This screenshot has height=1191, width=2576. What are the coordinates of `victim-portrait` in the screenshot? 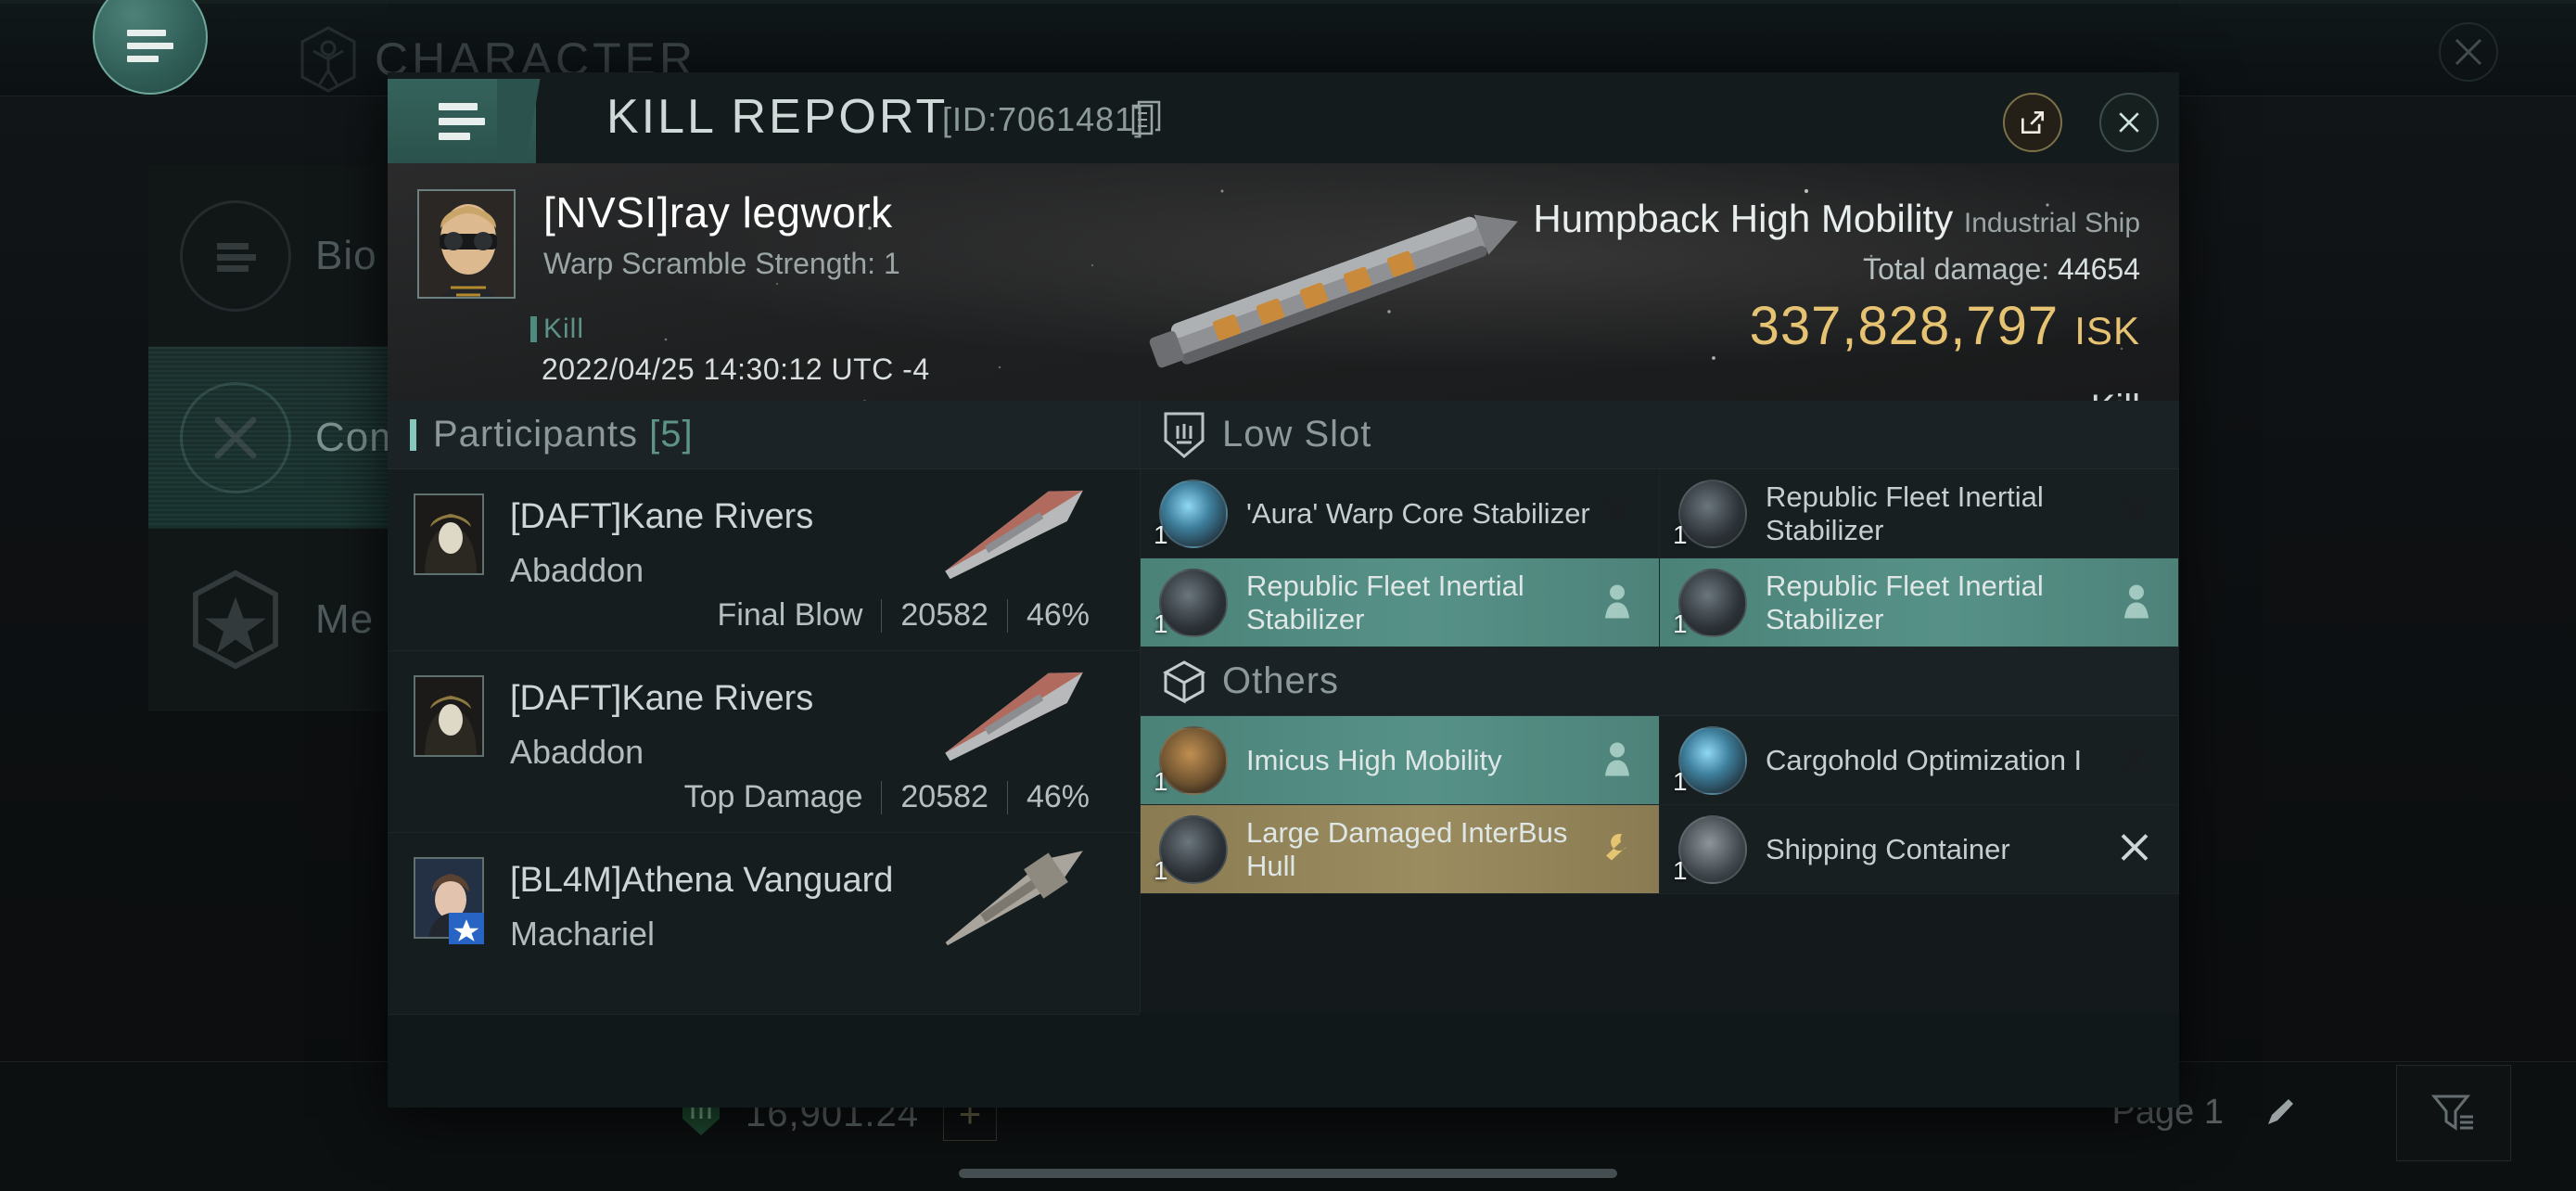 It's located at (467, 244).